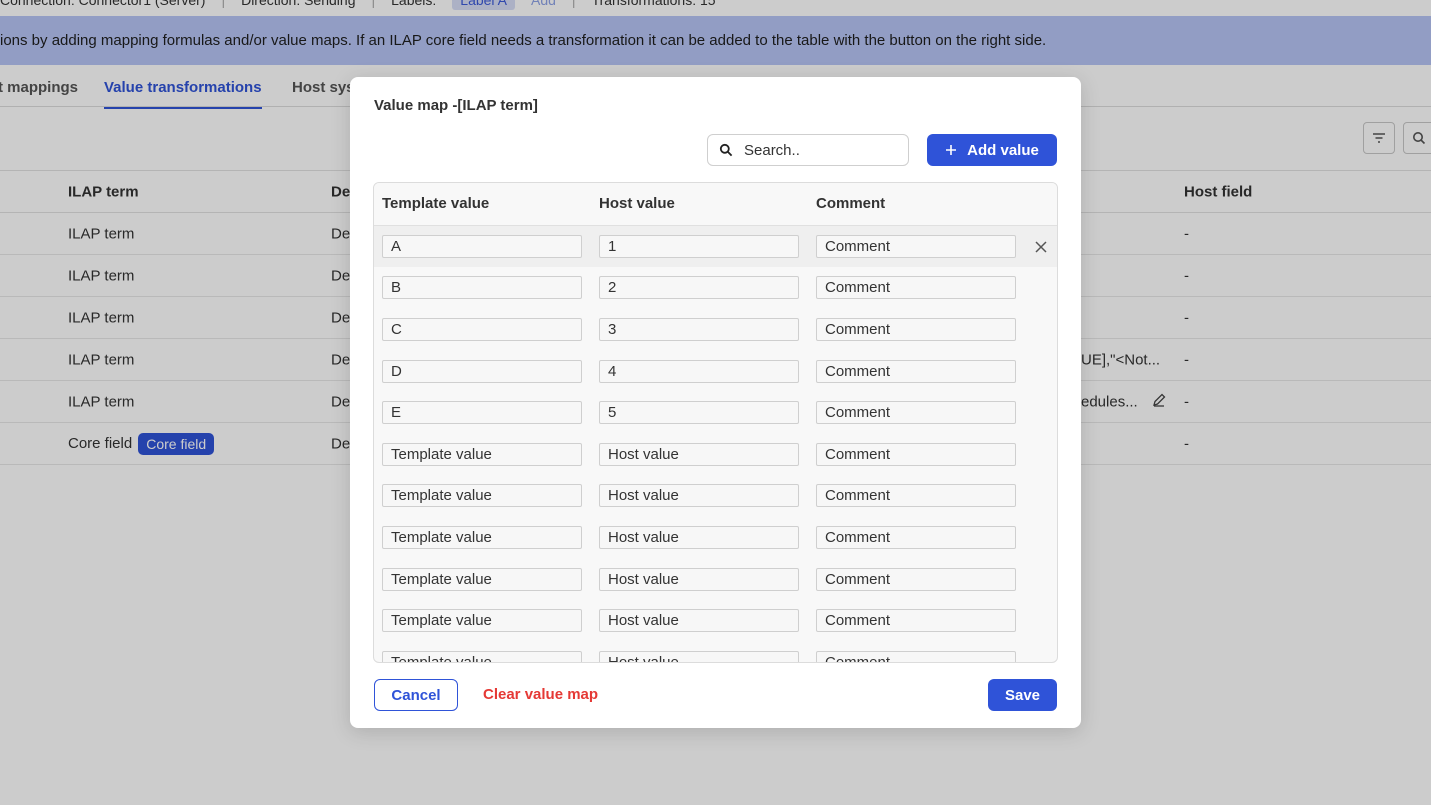 The image size is (1431, 805). I want to click on search-field, so click(808, 150).